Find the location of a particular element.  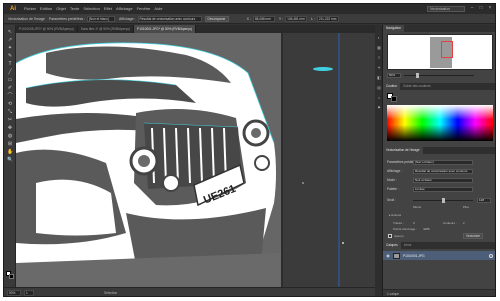

w-field: 211,222 mm is located at coordinates (327, 18).